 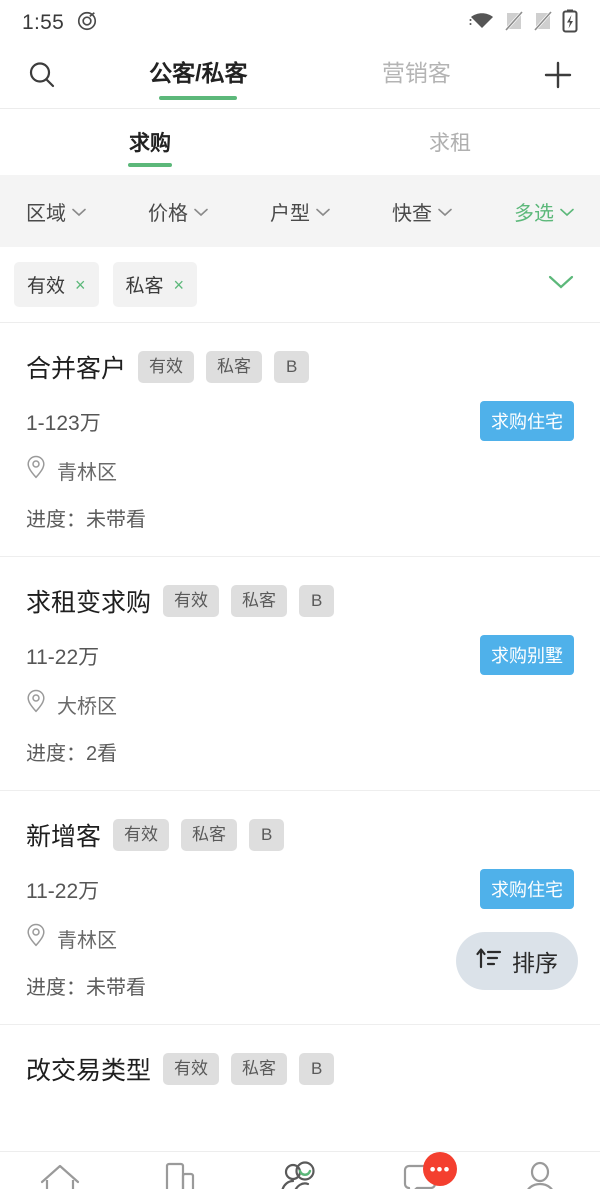 I want to click on add-button, so click(x=558, y=77).